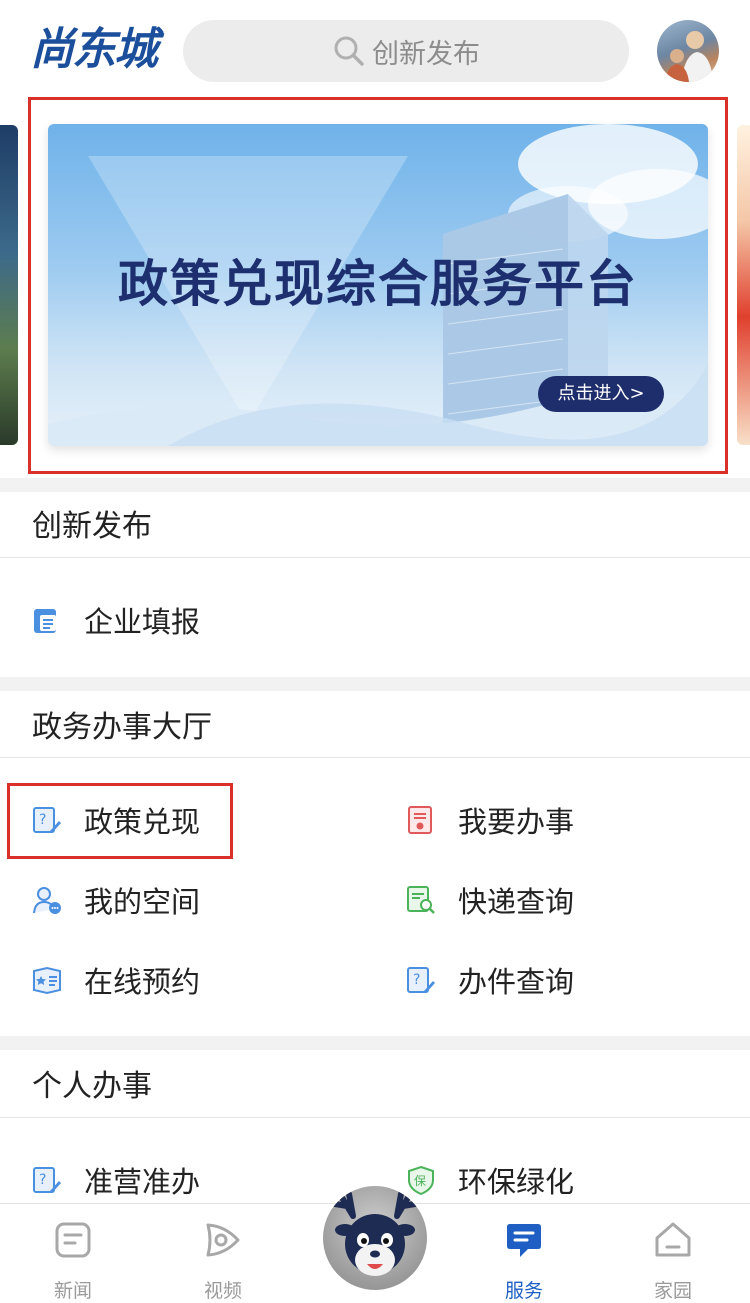 Image resolution: width=750 pixels, height=1303 pixels. I want to click on item-label: 企业填报, so click(142, 622).